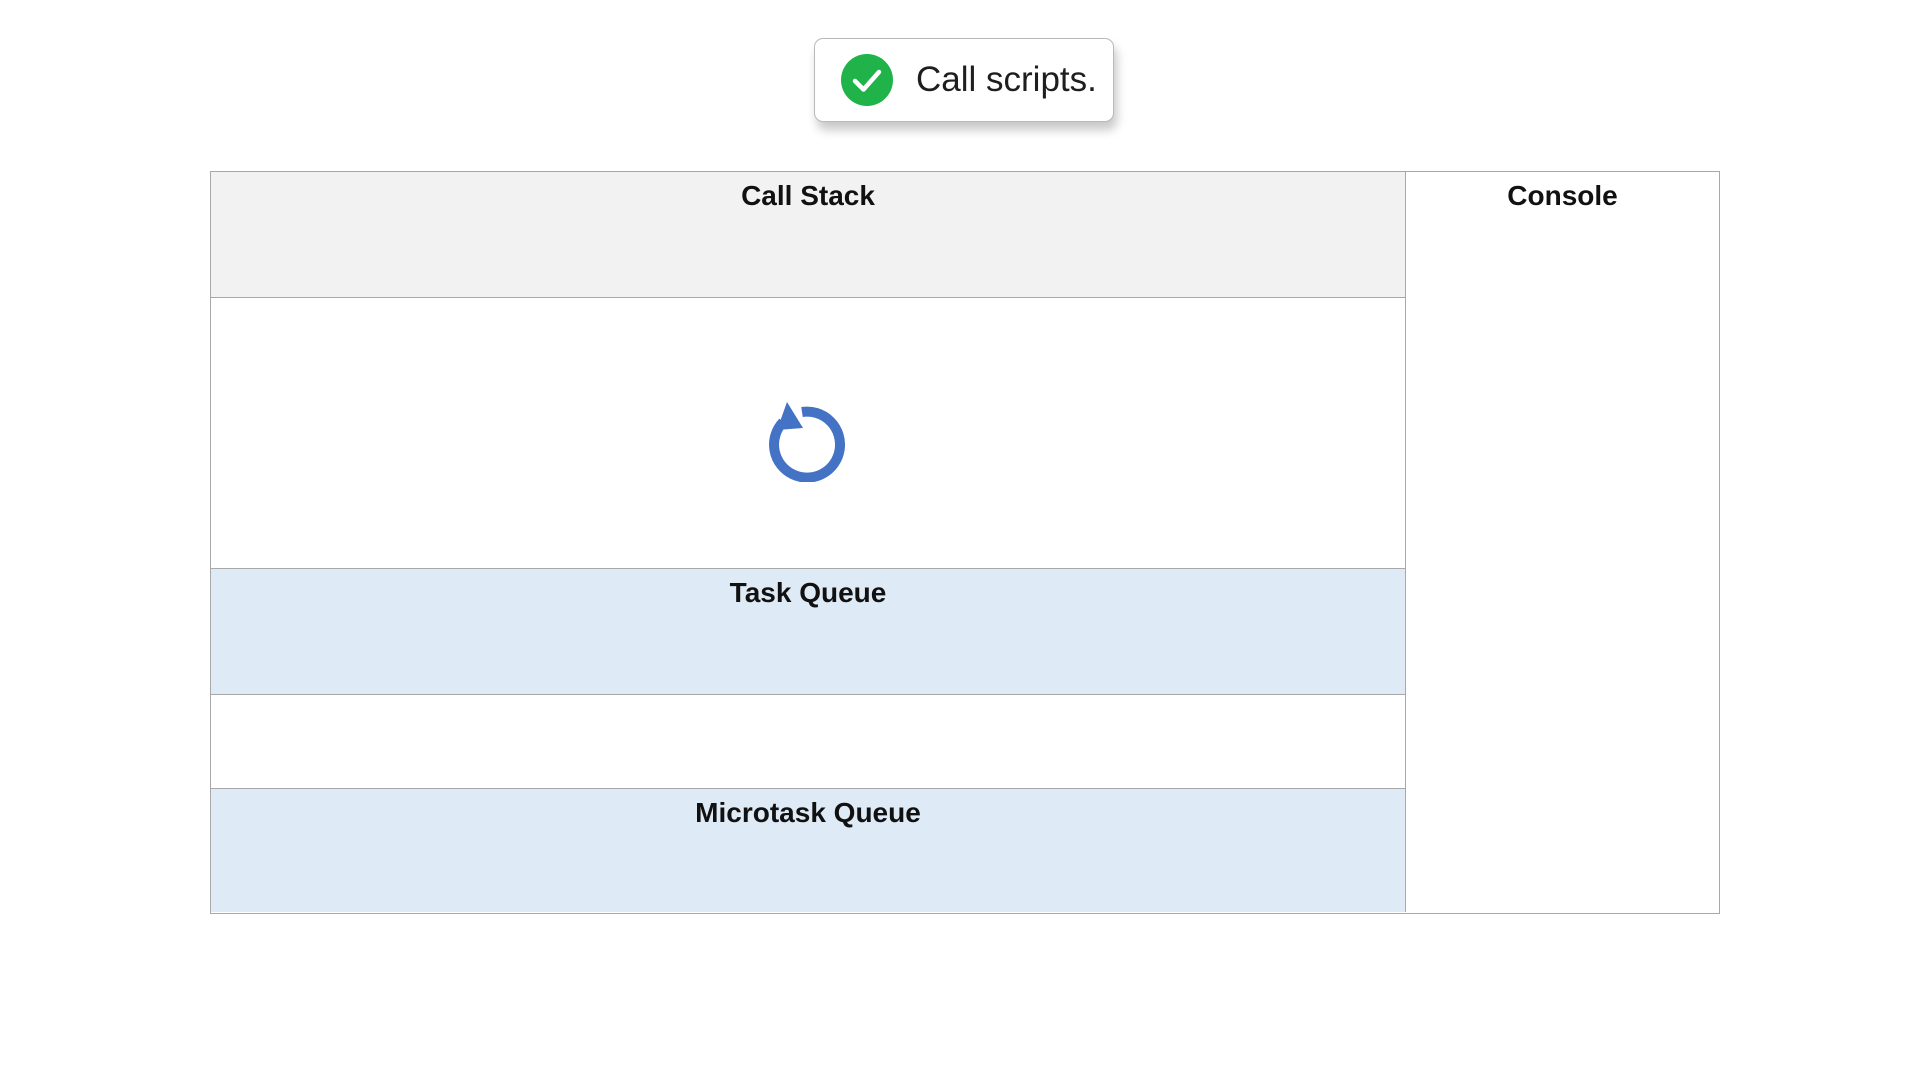 Image resolution: width=1920 pixels, height=1080 pixels. What do you see at coordinates (808, 195) in the screenshot?
I see `call-stack-title: Call Stack` at bounding box center [808, 195].